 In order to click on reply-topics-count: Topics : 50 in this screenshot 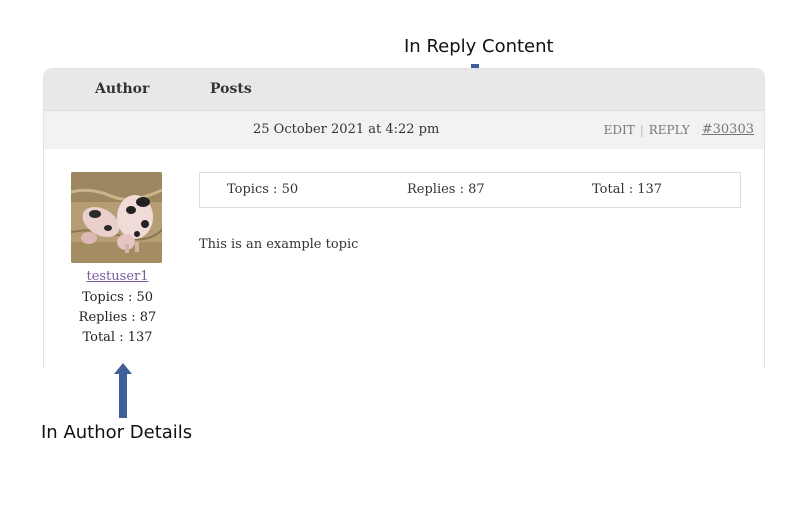, I will do `click(263, 189)`.